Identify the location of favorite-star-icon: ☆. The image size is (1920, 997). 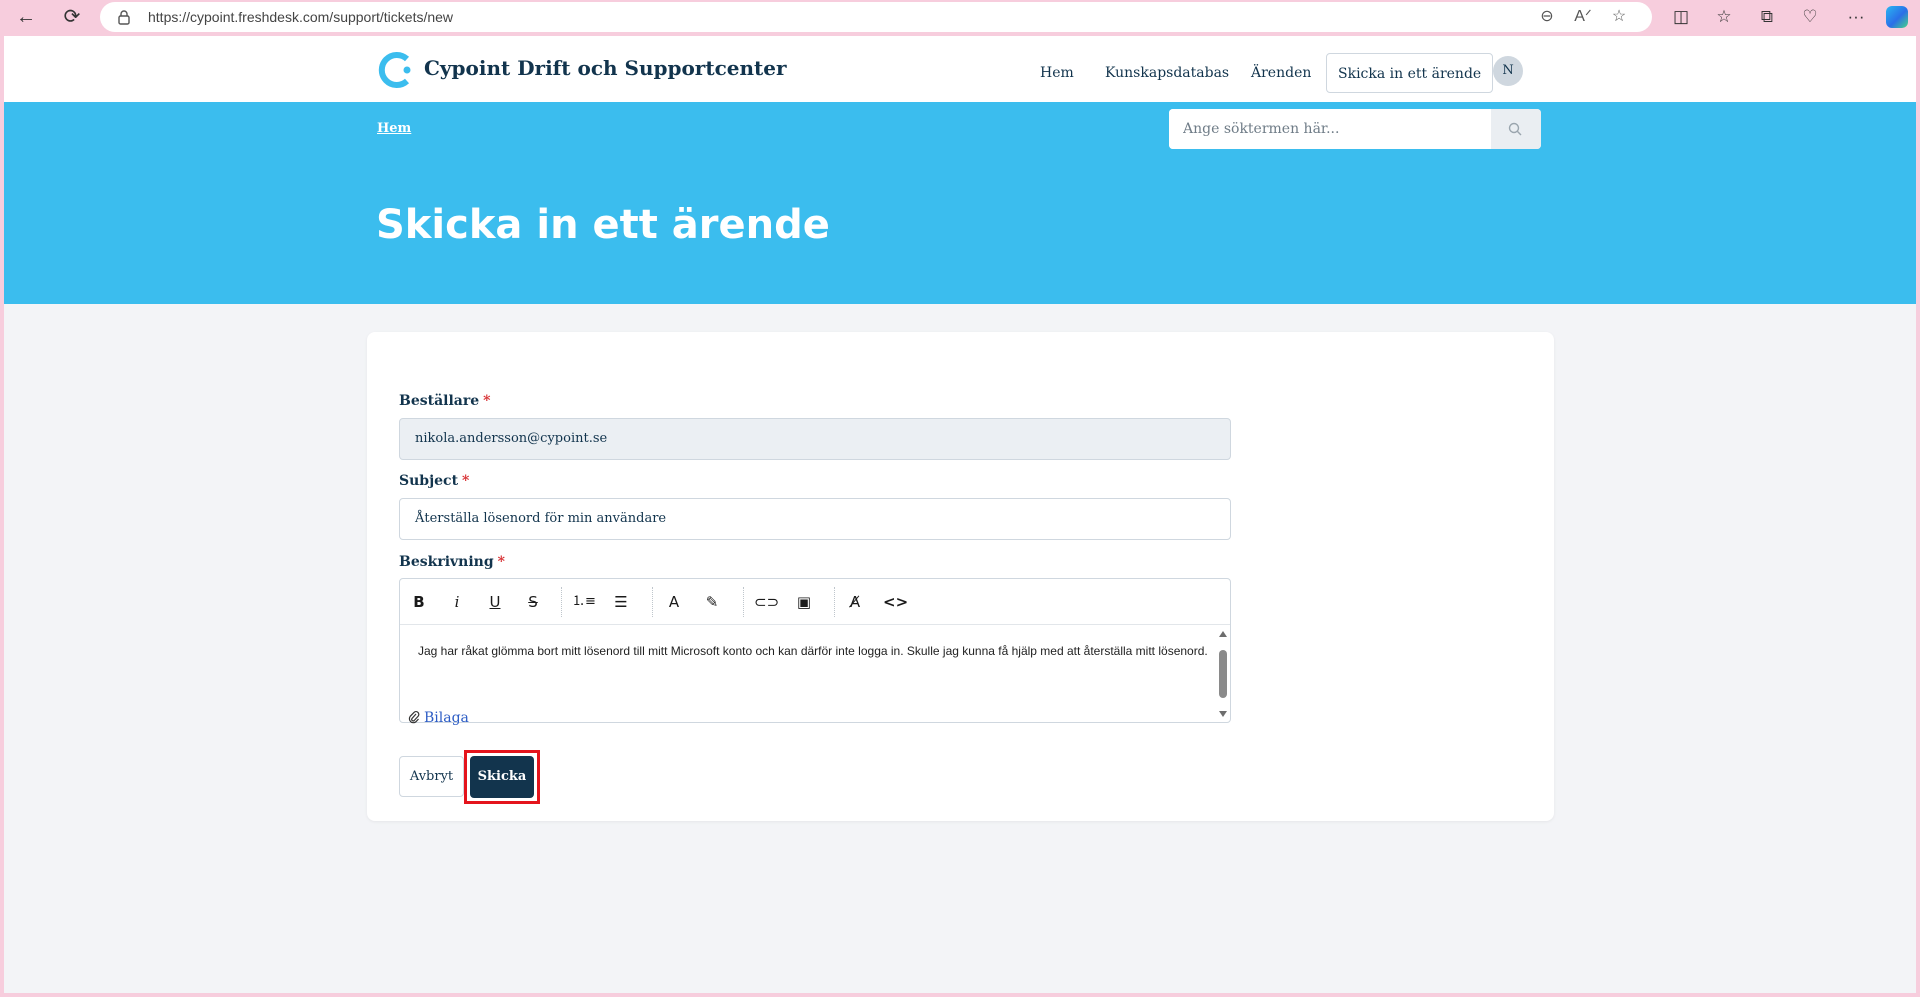
(1619, 17).